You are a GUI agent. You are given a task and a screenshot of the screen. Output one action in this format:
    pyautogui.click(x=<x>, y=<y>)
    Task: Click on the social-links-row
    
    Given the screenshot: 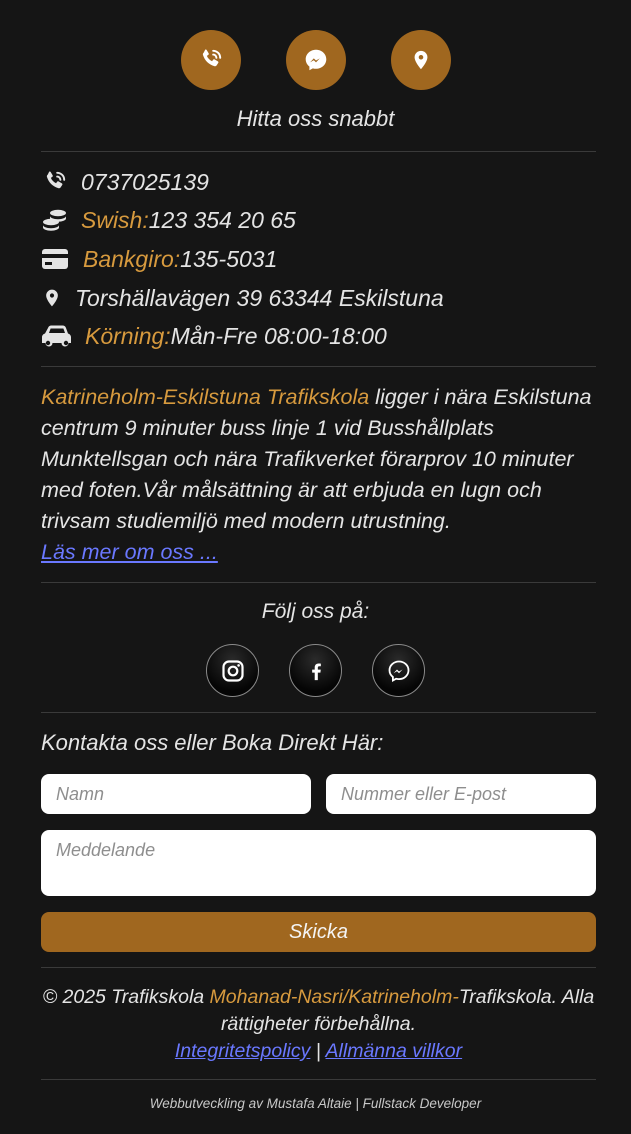 What is the action you would take?
    pyautogui.click(x=315, y=670)
    